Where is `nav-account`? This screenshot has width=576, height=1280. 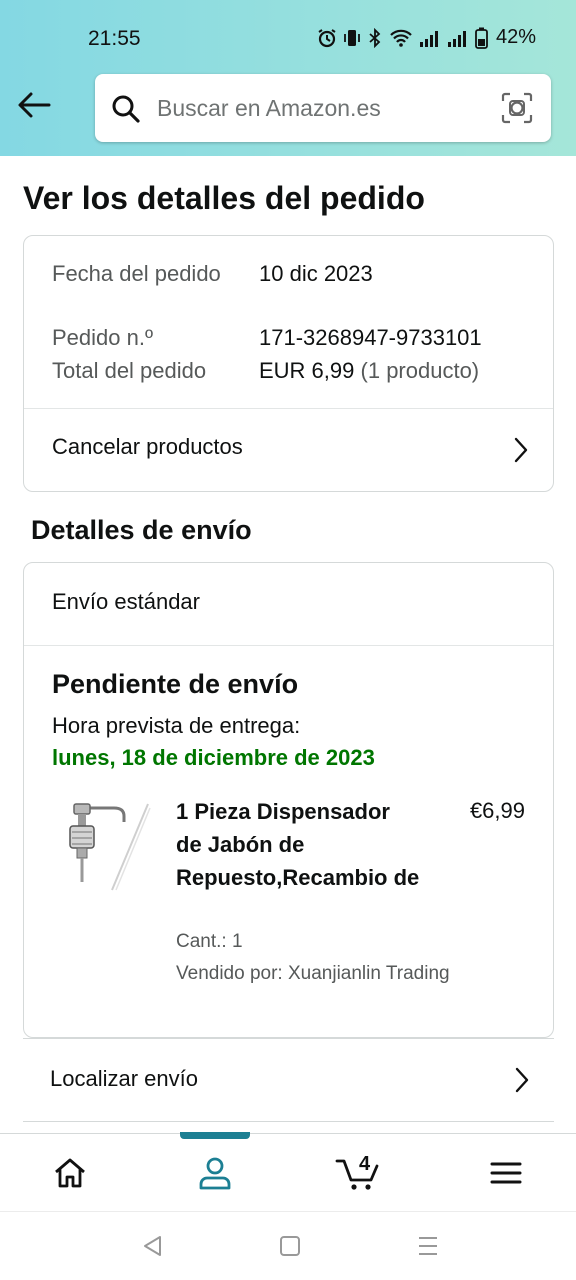 nav-account is located at coordinates (215, 1173).